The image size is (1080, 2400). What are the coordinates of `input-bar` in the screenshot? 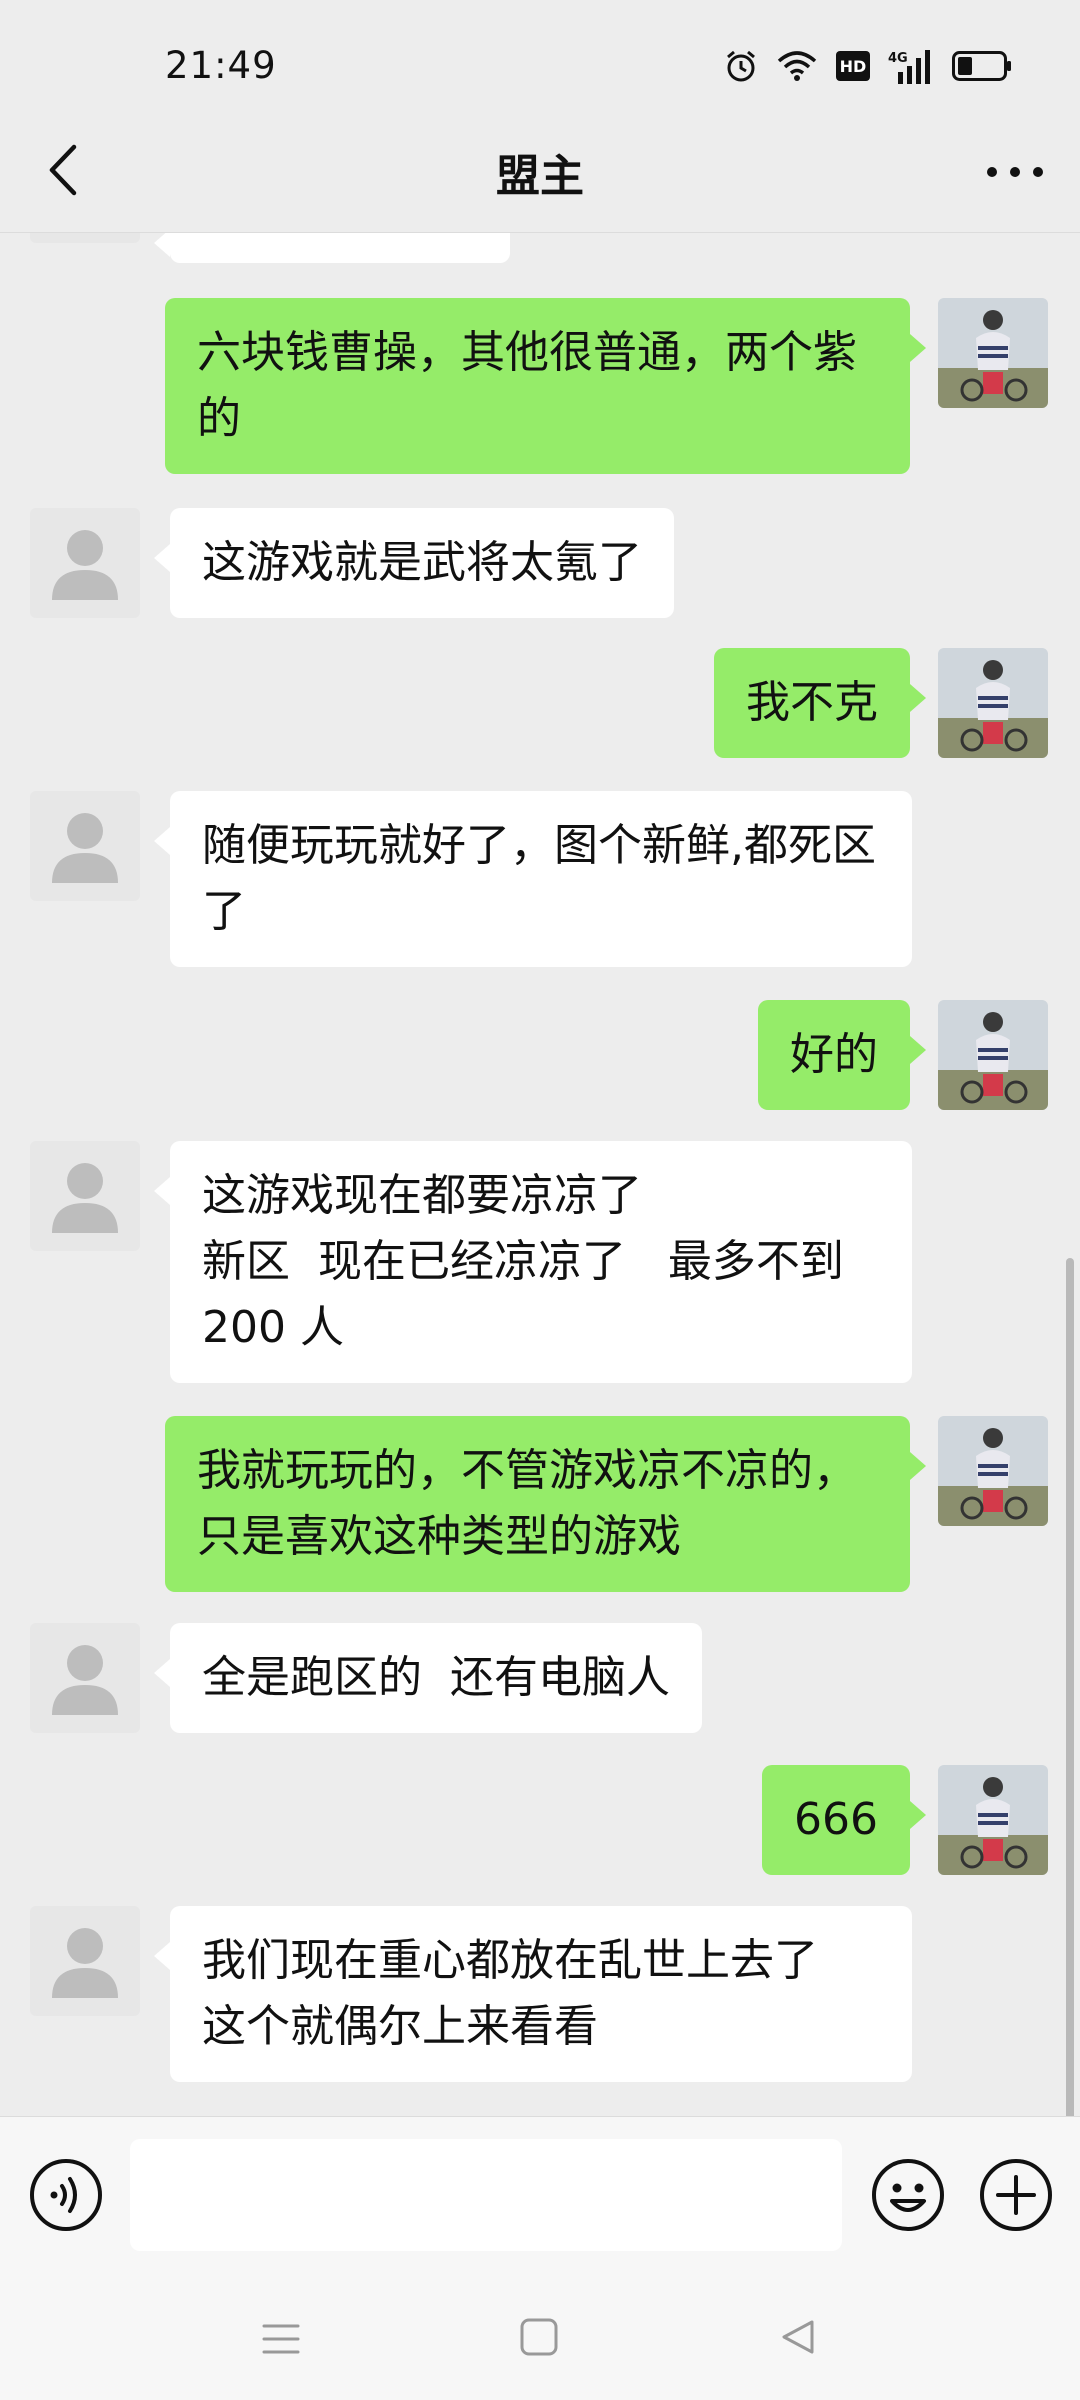 It's located at (540, 2196).